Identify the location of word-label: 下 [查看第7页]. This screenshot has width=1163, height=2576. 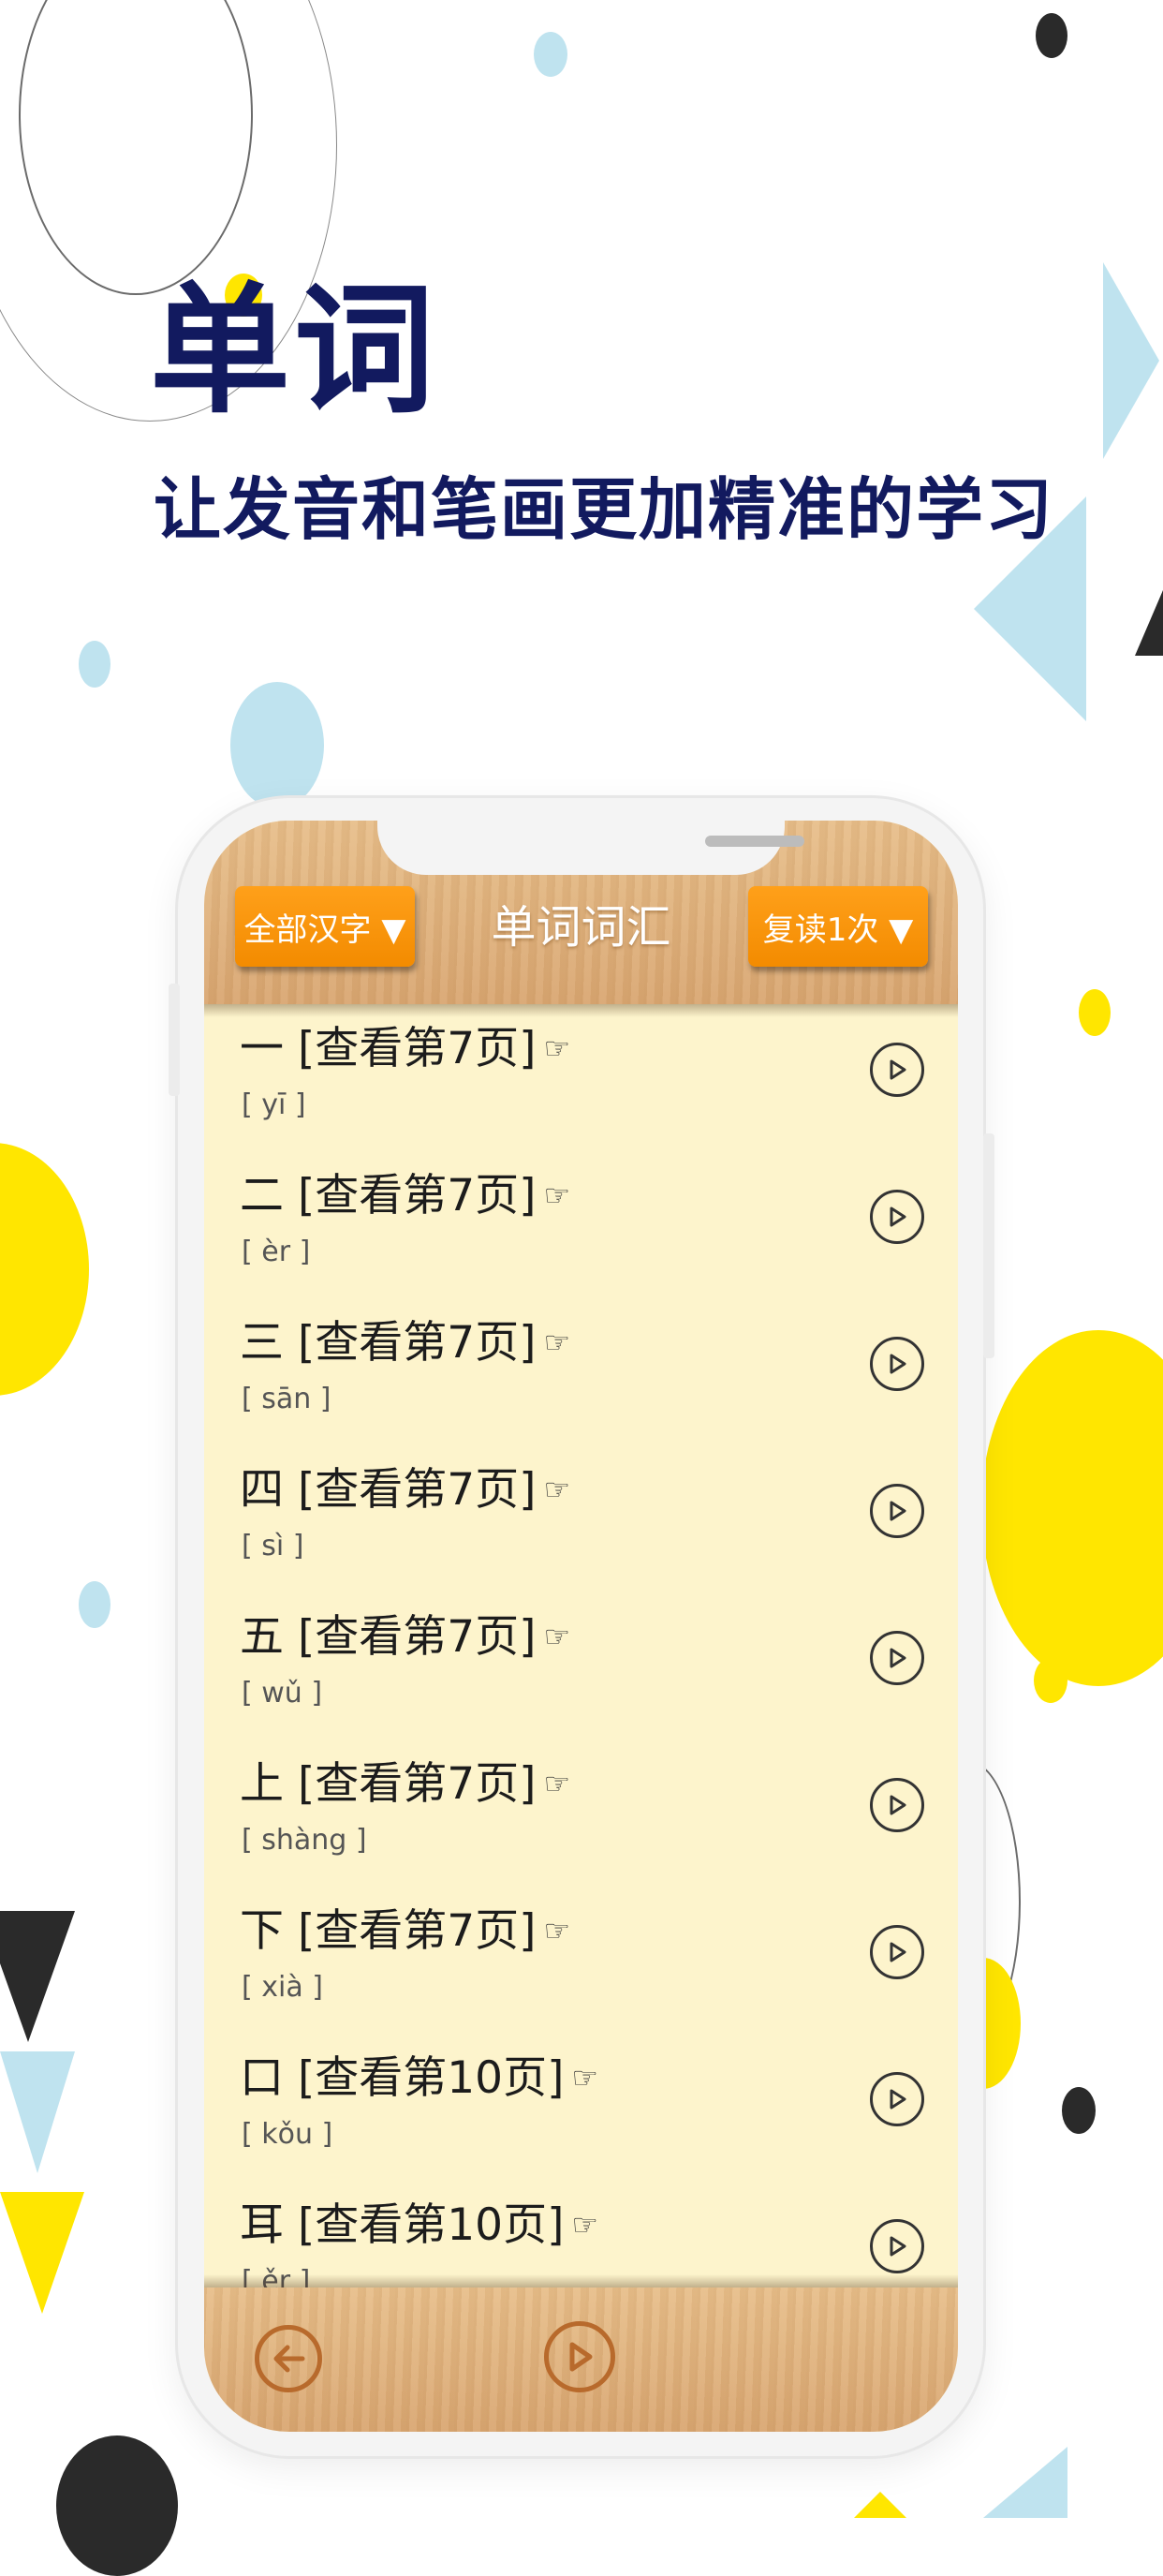
(388, 1931).